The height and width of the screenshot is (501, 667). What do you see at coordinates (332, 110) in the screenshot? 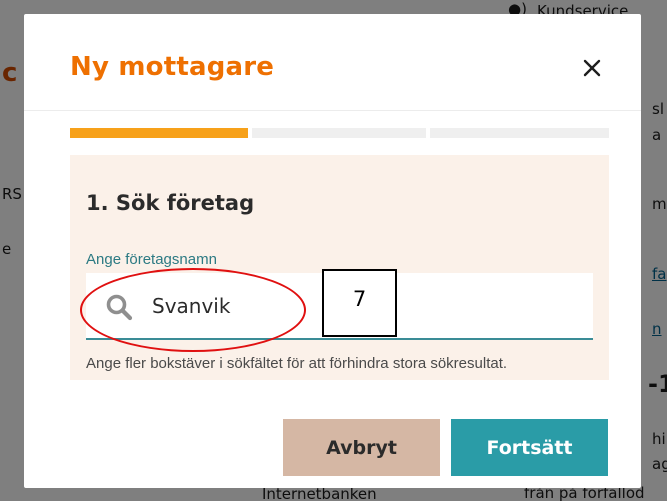
I see `header-divider` at bounding box center [332, 110].